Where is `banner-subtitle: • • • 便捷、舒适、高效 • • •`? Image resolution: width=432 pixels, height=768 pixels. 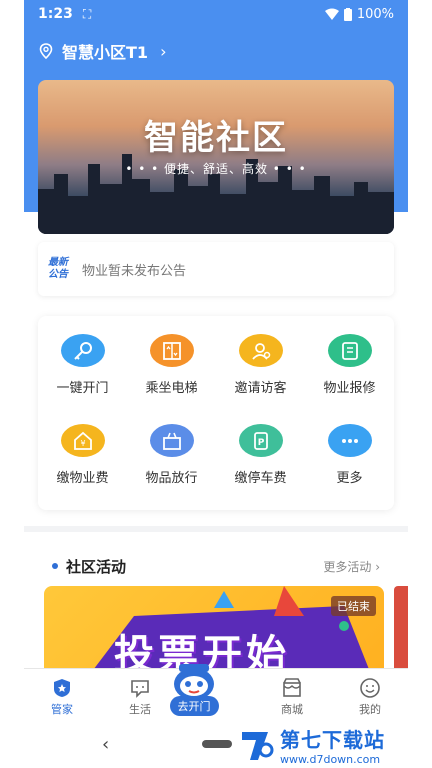
banner-subtitle: • • • 便捷、舒适、高效 • • • is located at coordinates (216, 169).